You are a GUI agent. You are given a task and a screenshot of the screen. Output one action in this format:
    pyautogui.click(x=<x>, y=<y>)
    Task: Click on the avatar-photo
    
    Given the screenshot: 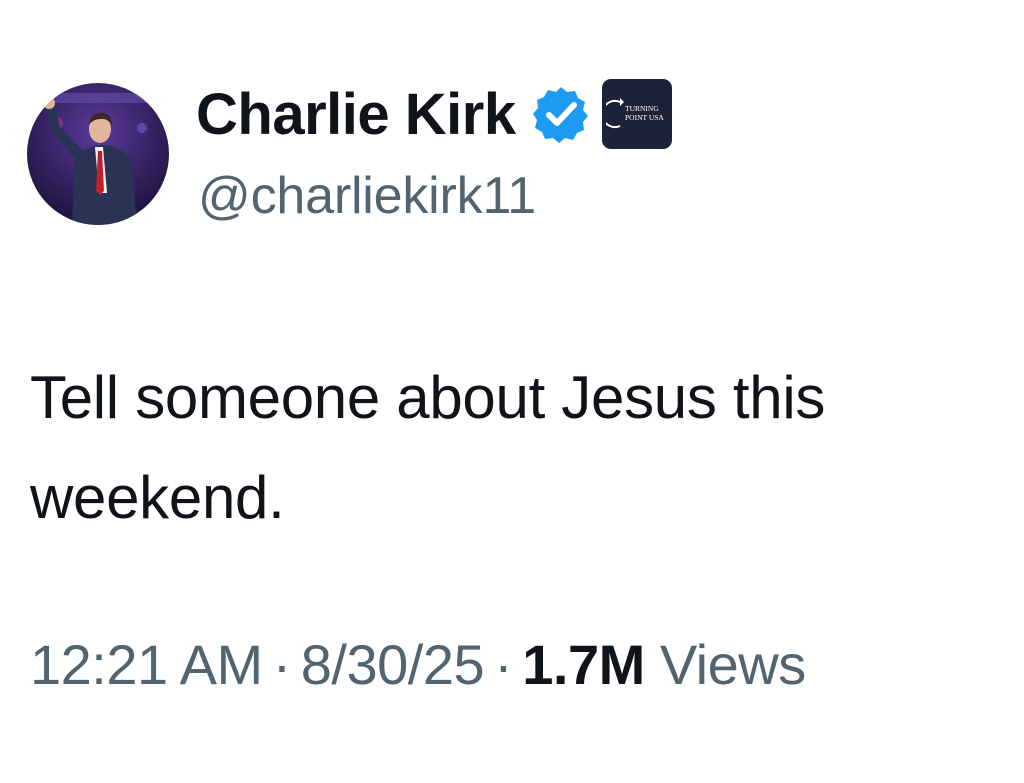 What is the action you would take?
    pyautogui.click(x=98, y=154)
    